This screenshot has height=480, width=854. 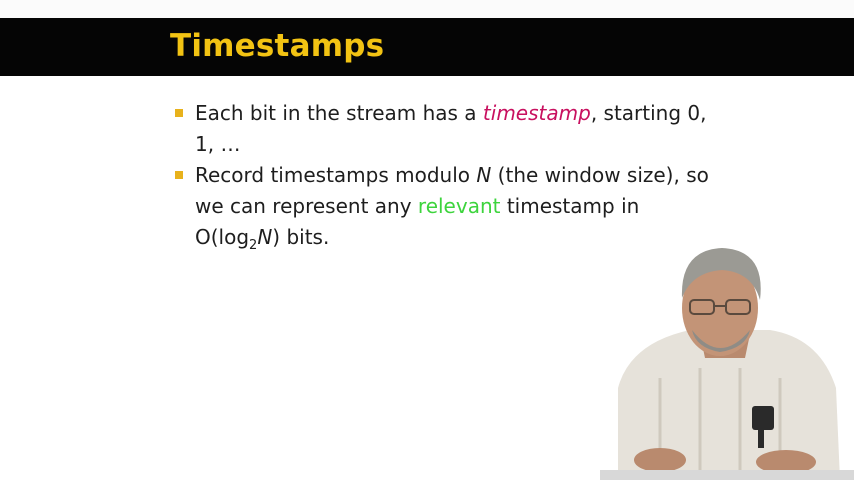 I want to click on bullet-2-end: ) bits., so click(x=301, y=237).